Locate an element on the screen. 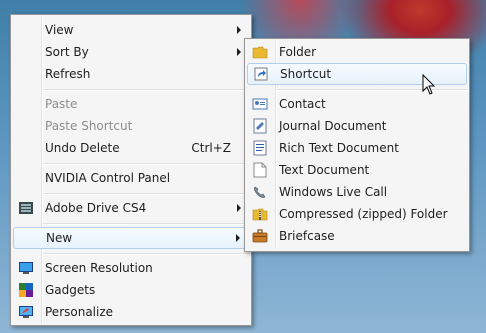 The height and width of the screenshot is (333, 486). briefcase-icon is located at coordinates (260, 236).